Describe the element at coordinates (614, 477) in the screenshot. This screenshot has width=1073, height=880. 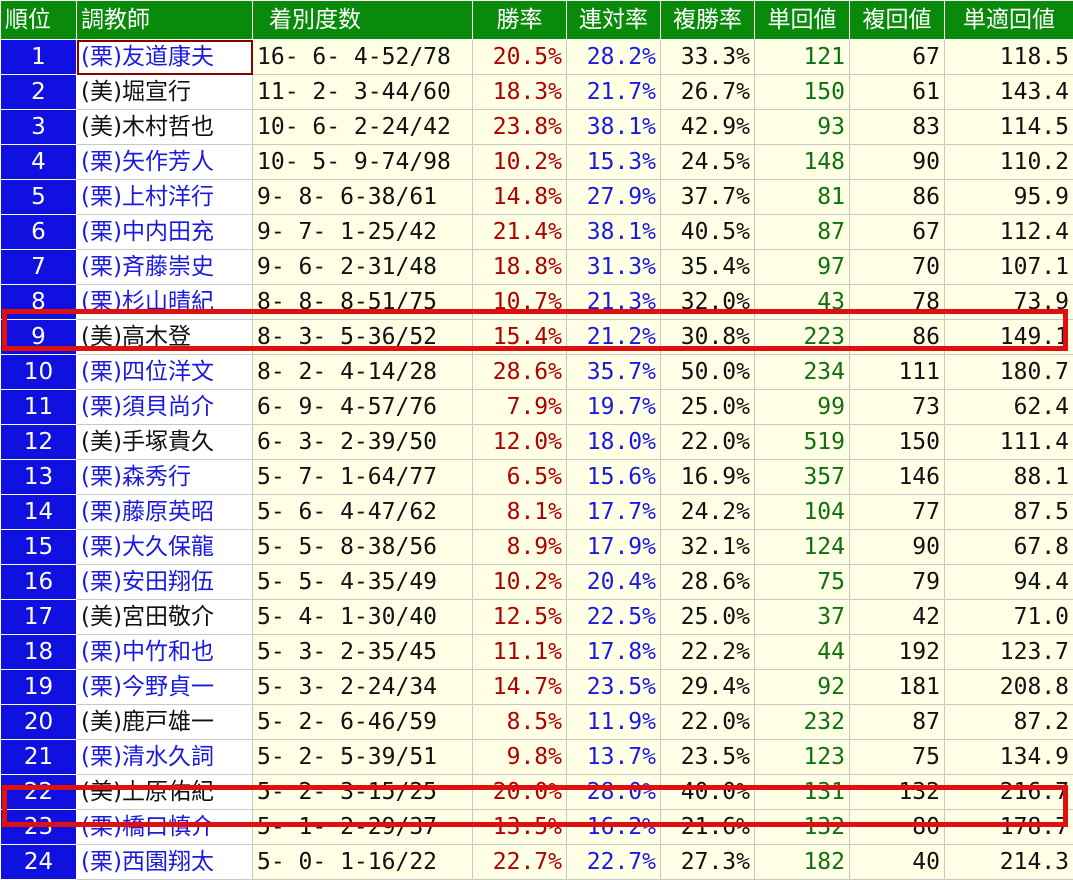
I see `cell-quinella-rate: 15.6%` at that location.